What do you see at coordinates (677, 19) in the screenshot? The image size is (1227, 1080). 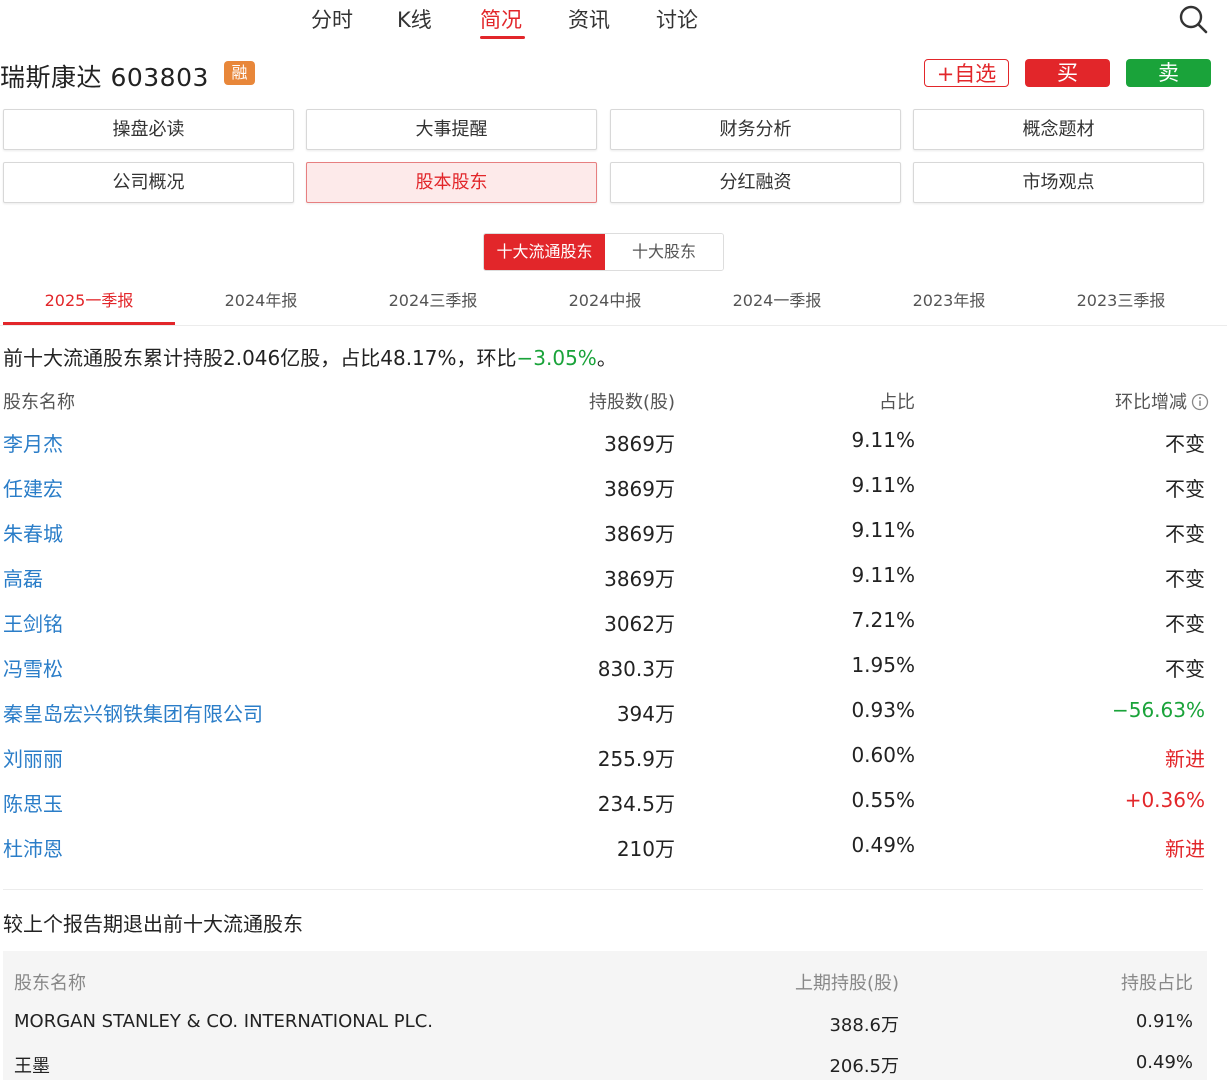 I see `tab-discussion: 讨论` at bounding box center [677, 19].